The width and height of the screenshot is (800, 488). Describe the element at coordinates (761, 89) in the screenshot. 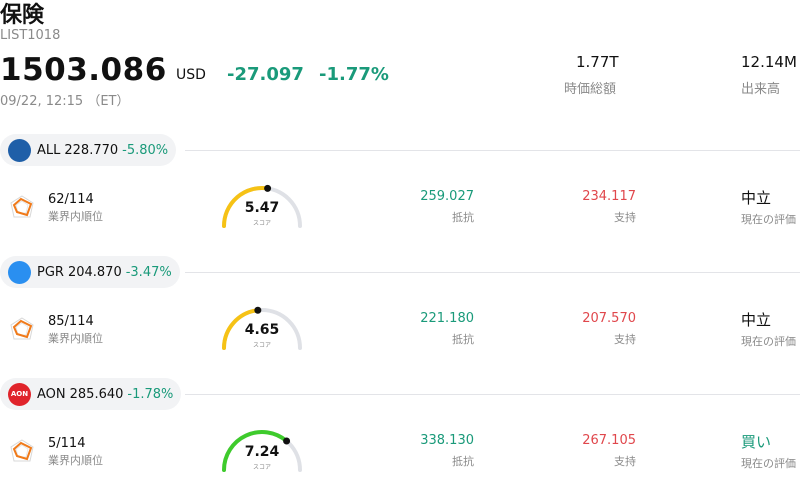

I see `volume-label: 出来高` at that location.